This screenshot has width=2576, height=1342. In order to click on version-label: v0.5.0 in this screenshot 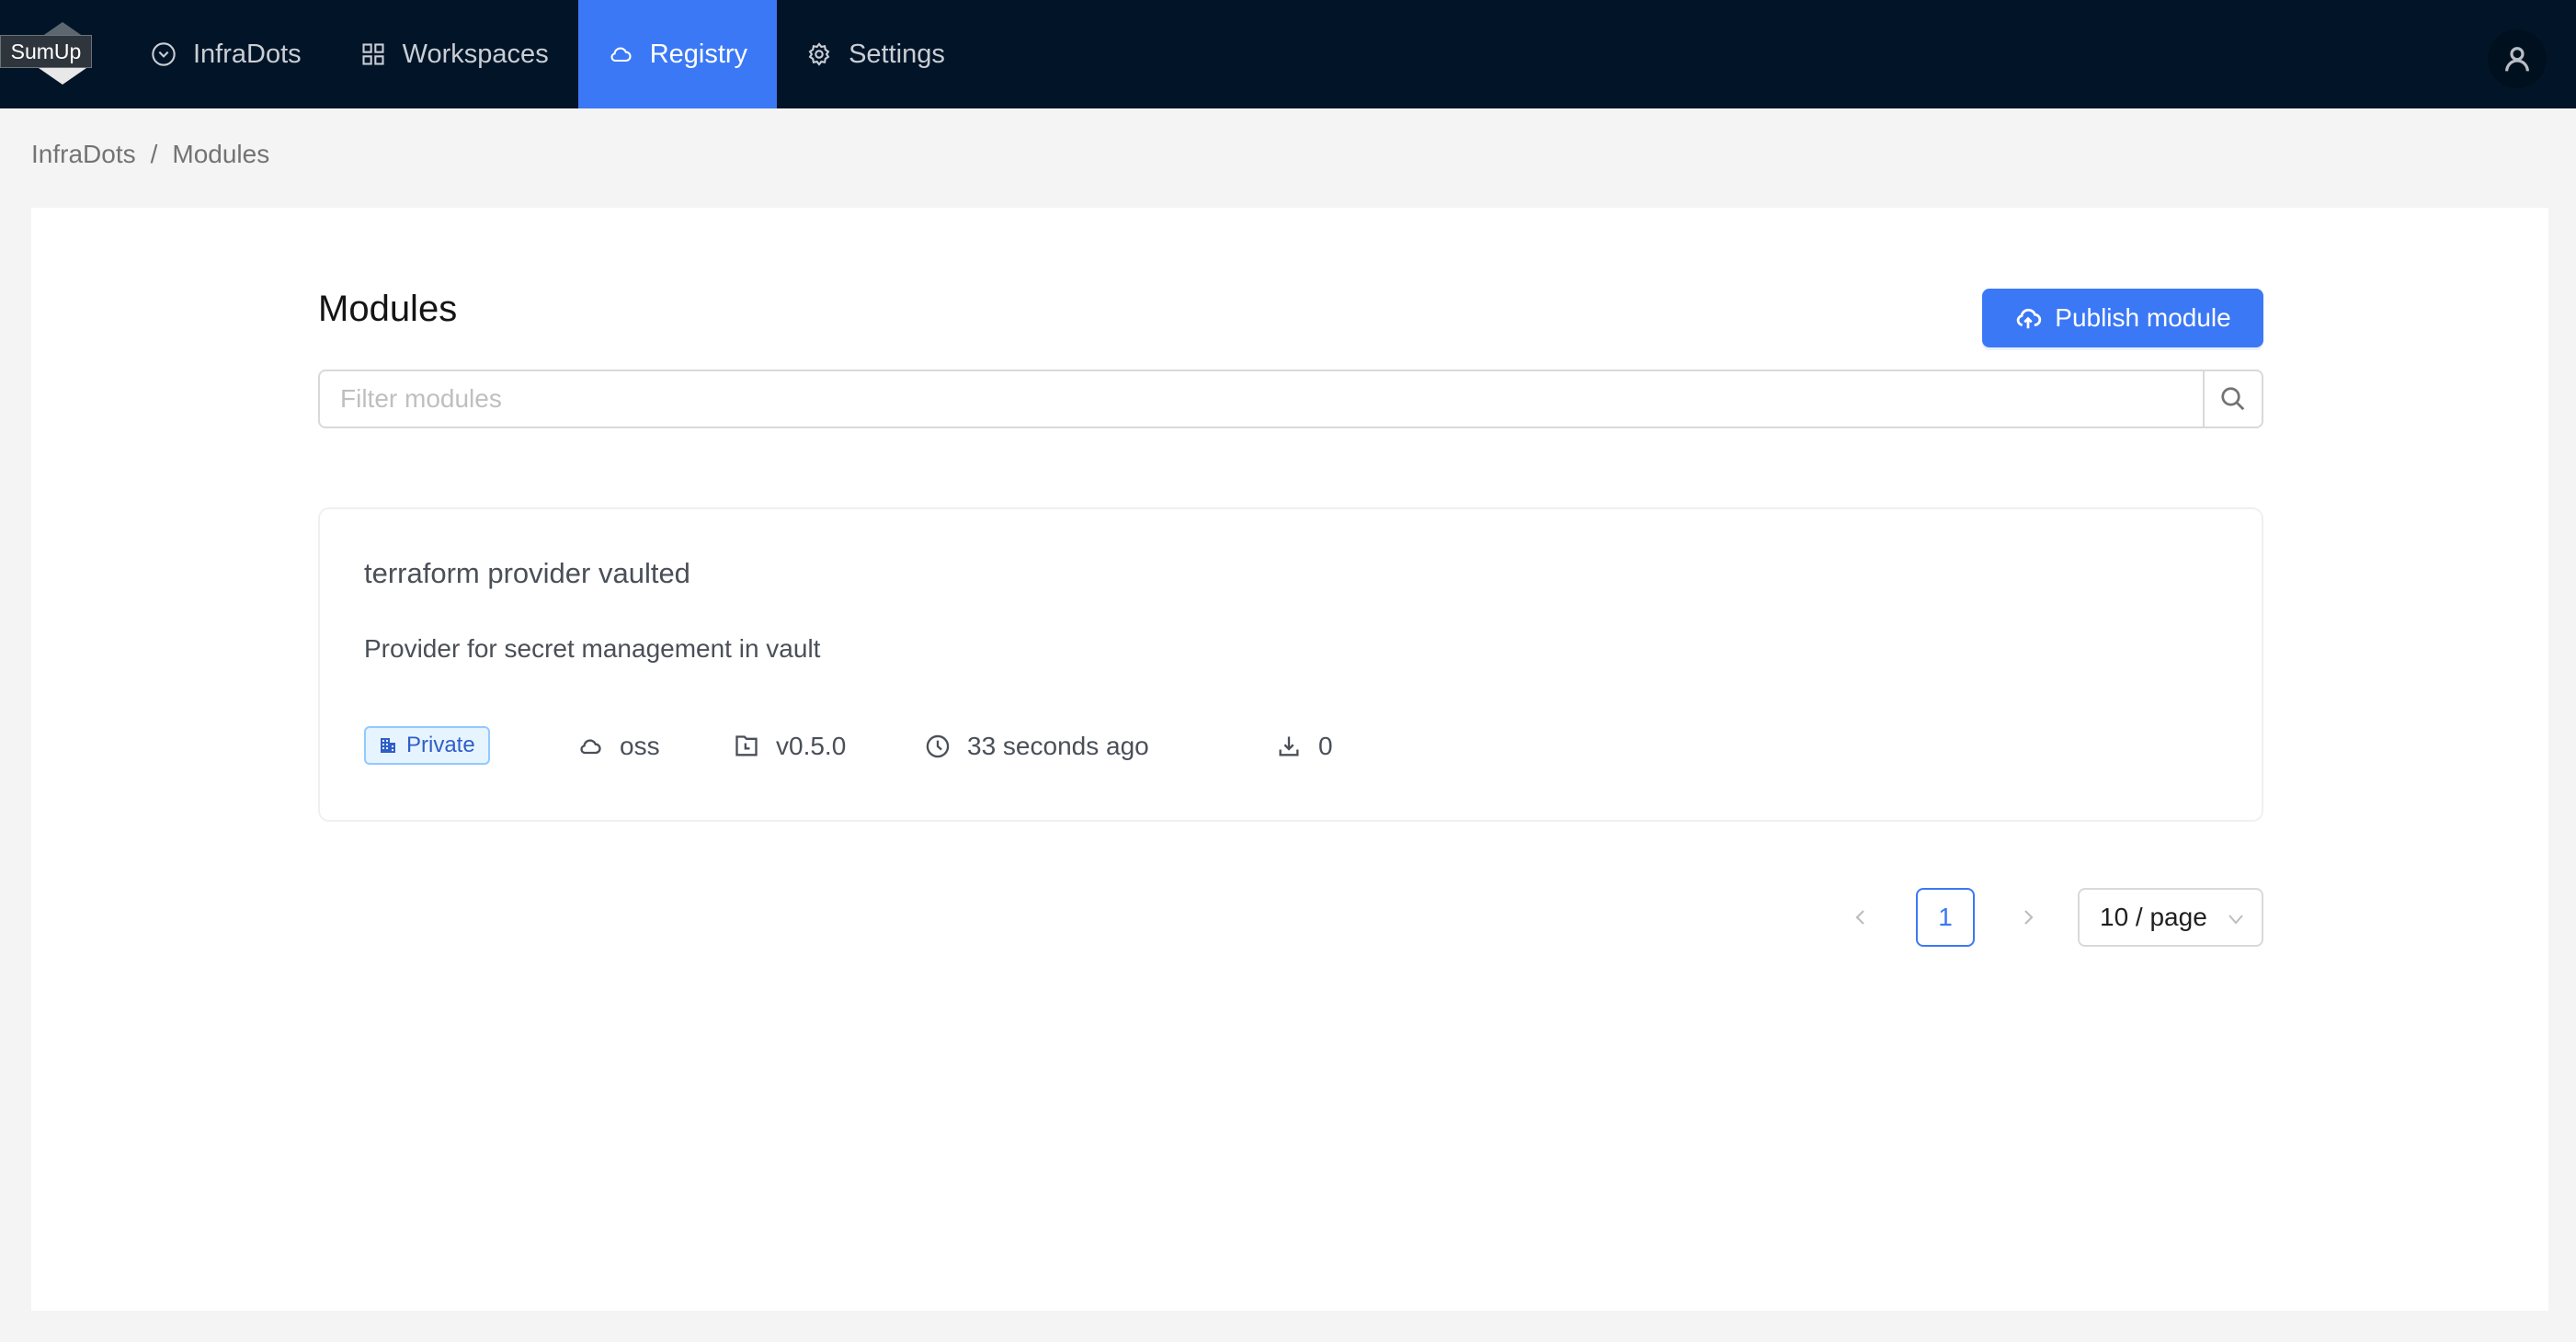, I will do `click(811, 746)`.